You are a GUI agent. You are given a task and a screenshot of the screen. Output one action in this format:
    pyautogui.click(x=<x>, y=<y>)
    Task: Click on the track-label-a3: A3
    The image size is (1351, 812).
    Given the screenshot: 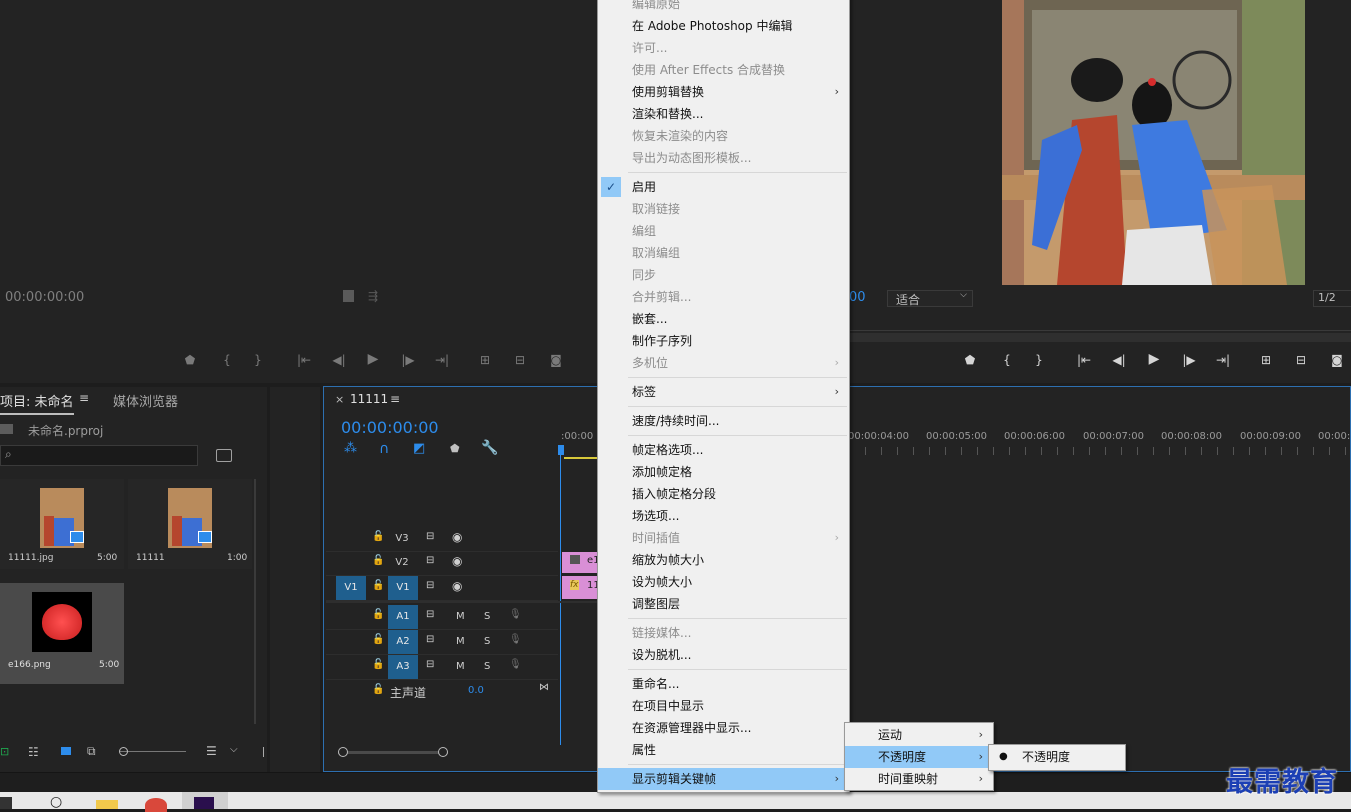 What is the action you would take?
    pyautogui.click(x=403, y=667)
    